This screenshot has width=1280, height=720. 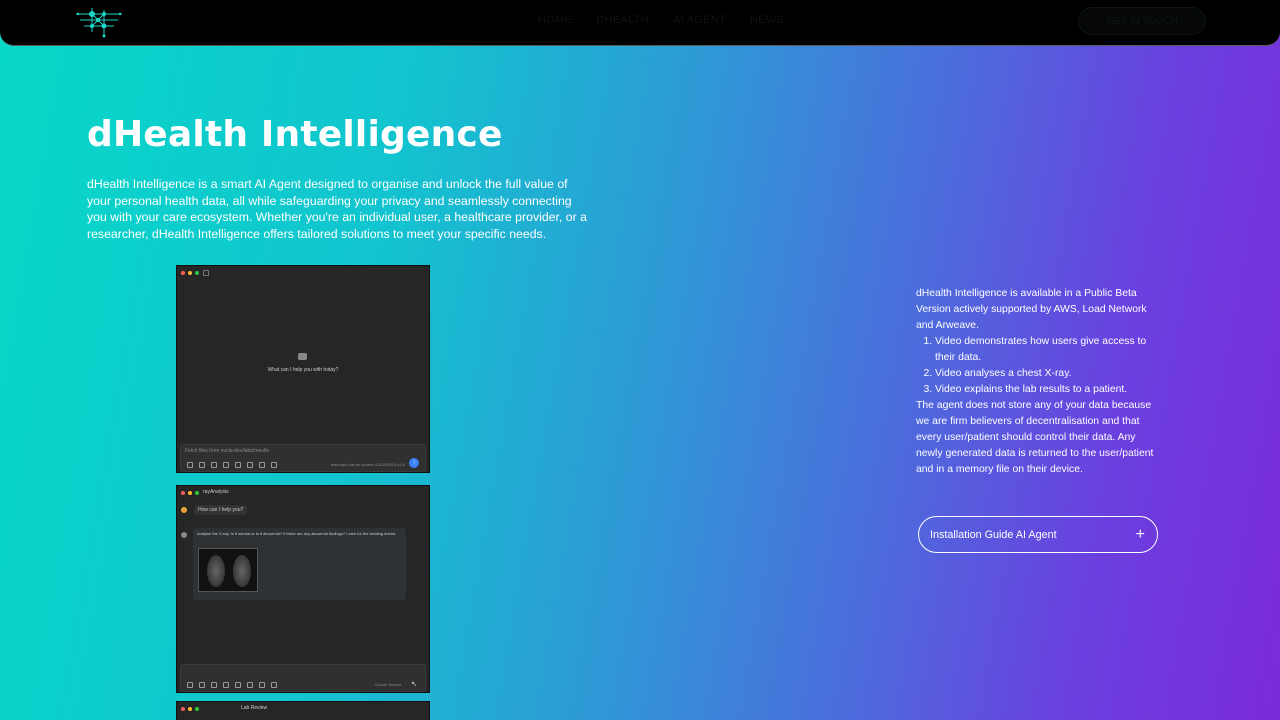 What do you see at coordinates (216, 492) in the screenshot?
I see `conversation-title: rayAnalysis` at bounding box center [216, 492].